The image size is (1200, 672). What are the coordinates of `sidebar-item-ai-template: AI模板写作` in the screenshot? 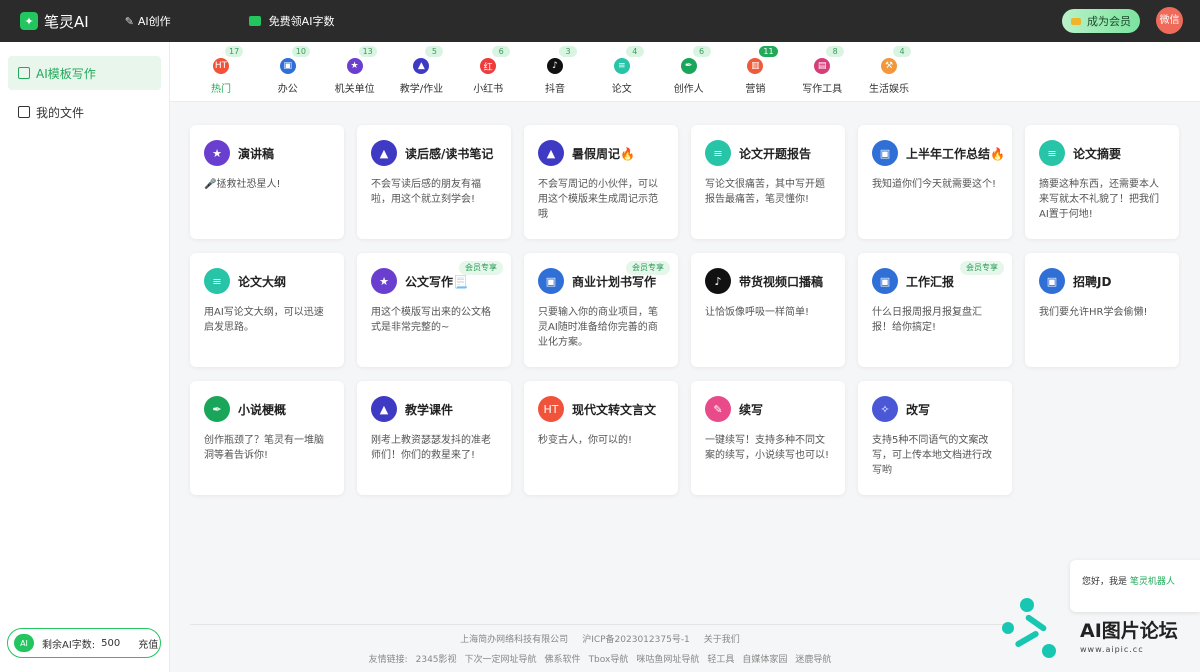 It's located at (84, 73).